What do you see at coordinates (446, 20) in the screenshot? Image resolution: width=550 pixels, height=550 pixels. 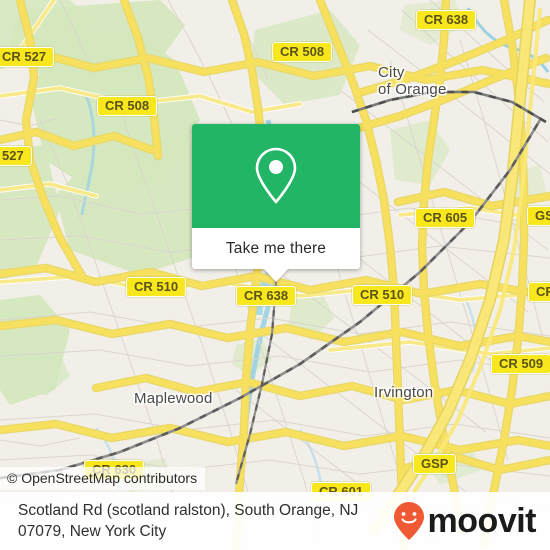 I see `route-shield-cr-638-north: CR 638` at bounding box center [446, 20].